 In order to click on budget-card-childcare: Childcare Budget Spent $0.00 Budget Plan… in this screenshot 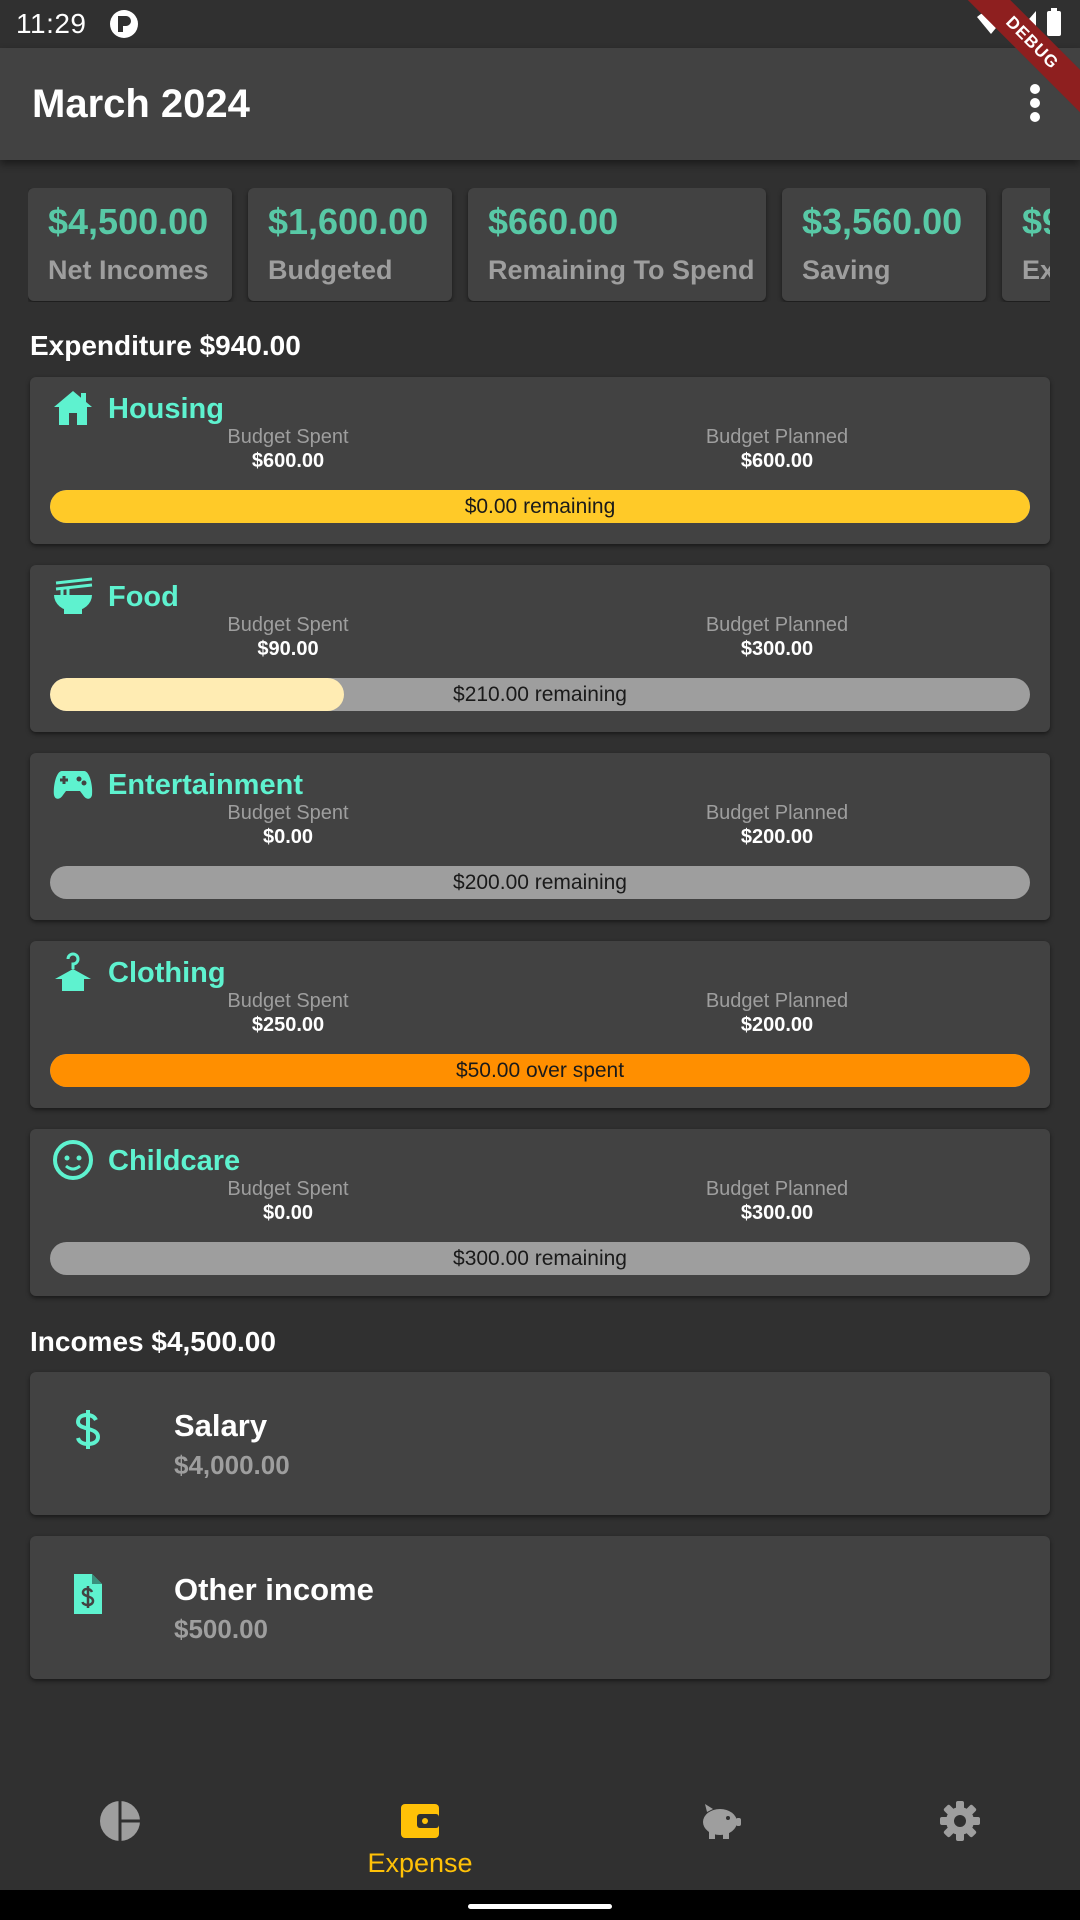, I will do `click(540, 1212)`.